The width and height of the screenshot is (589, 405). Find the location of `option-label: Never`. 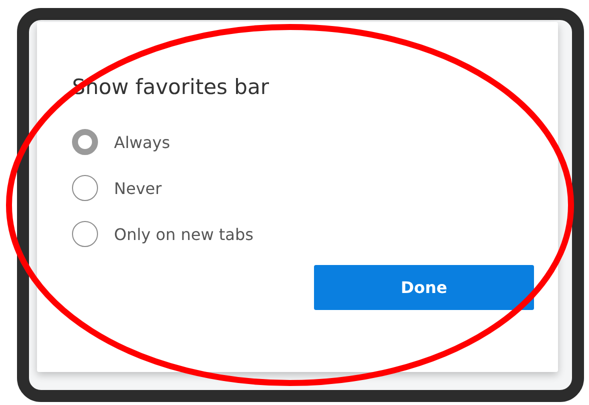

option-label: Never is located at coordinates (138, 188).